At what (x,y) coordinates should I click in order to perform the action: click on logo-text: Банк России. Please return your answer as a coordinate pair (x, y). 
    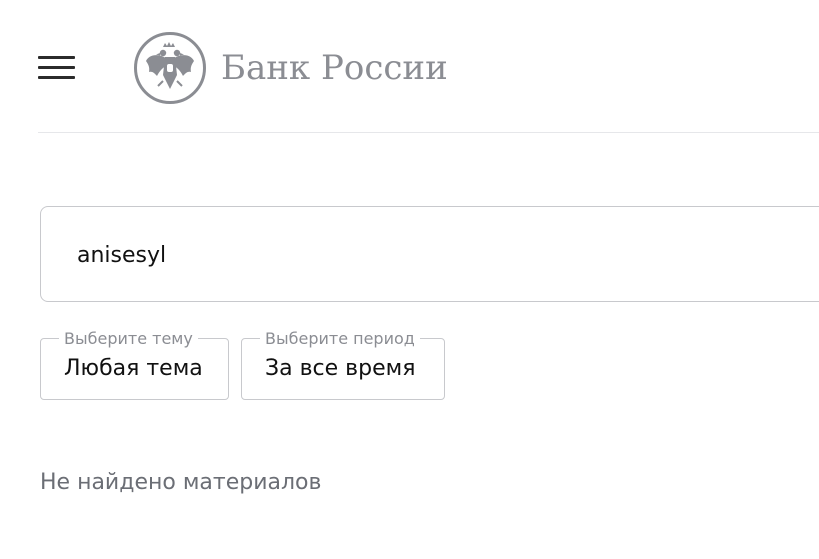
    Looking at the image, I should click on (334, 68).